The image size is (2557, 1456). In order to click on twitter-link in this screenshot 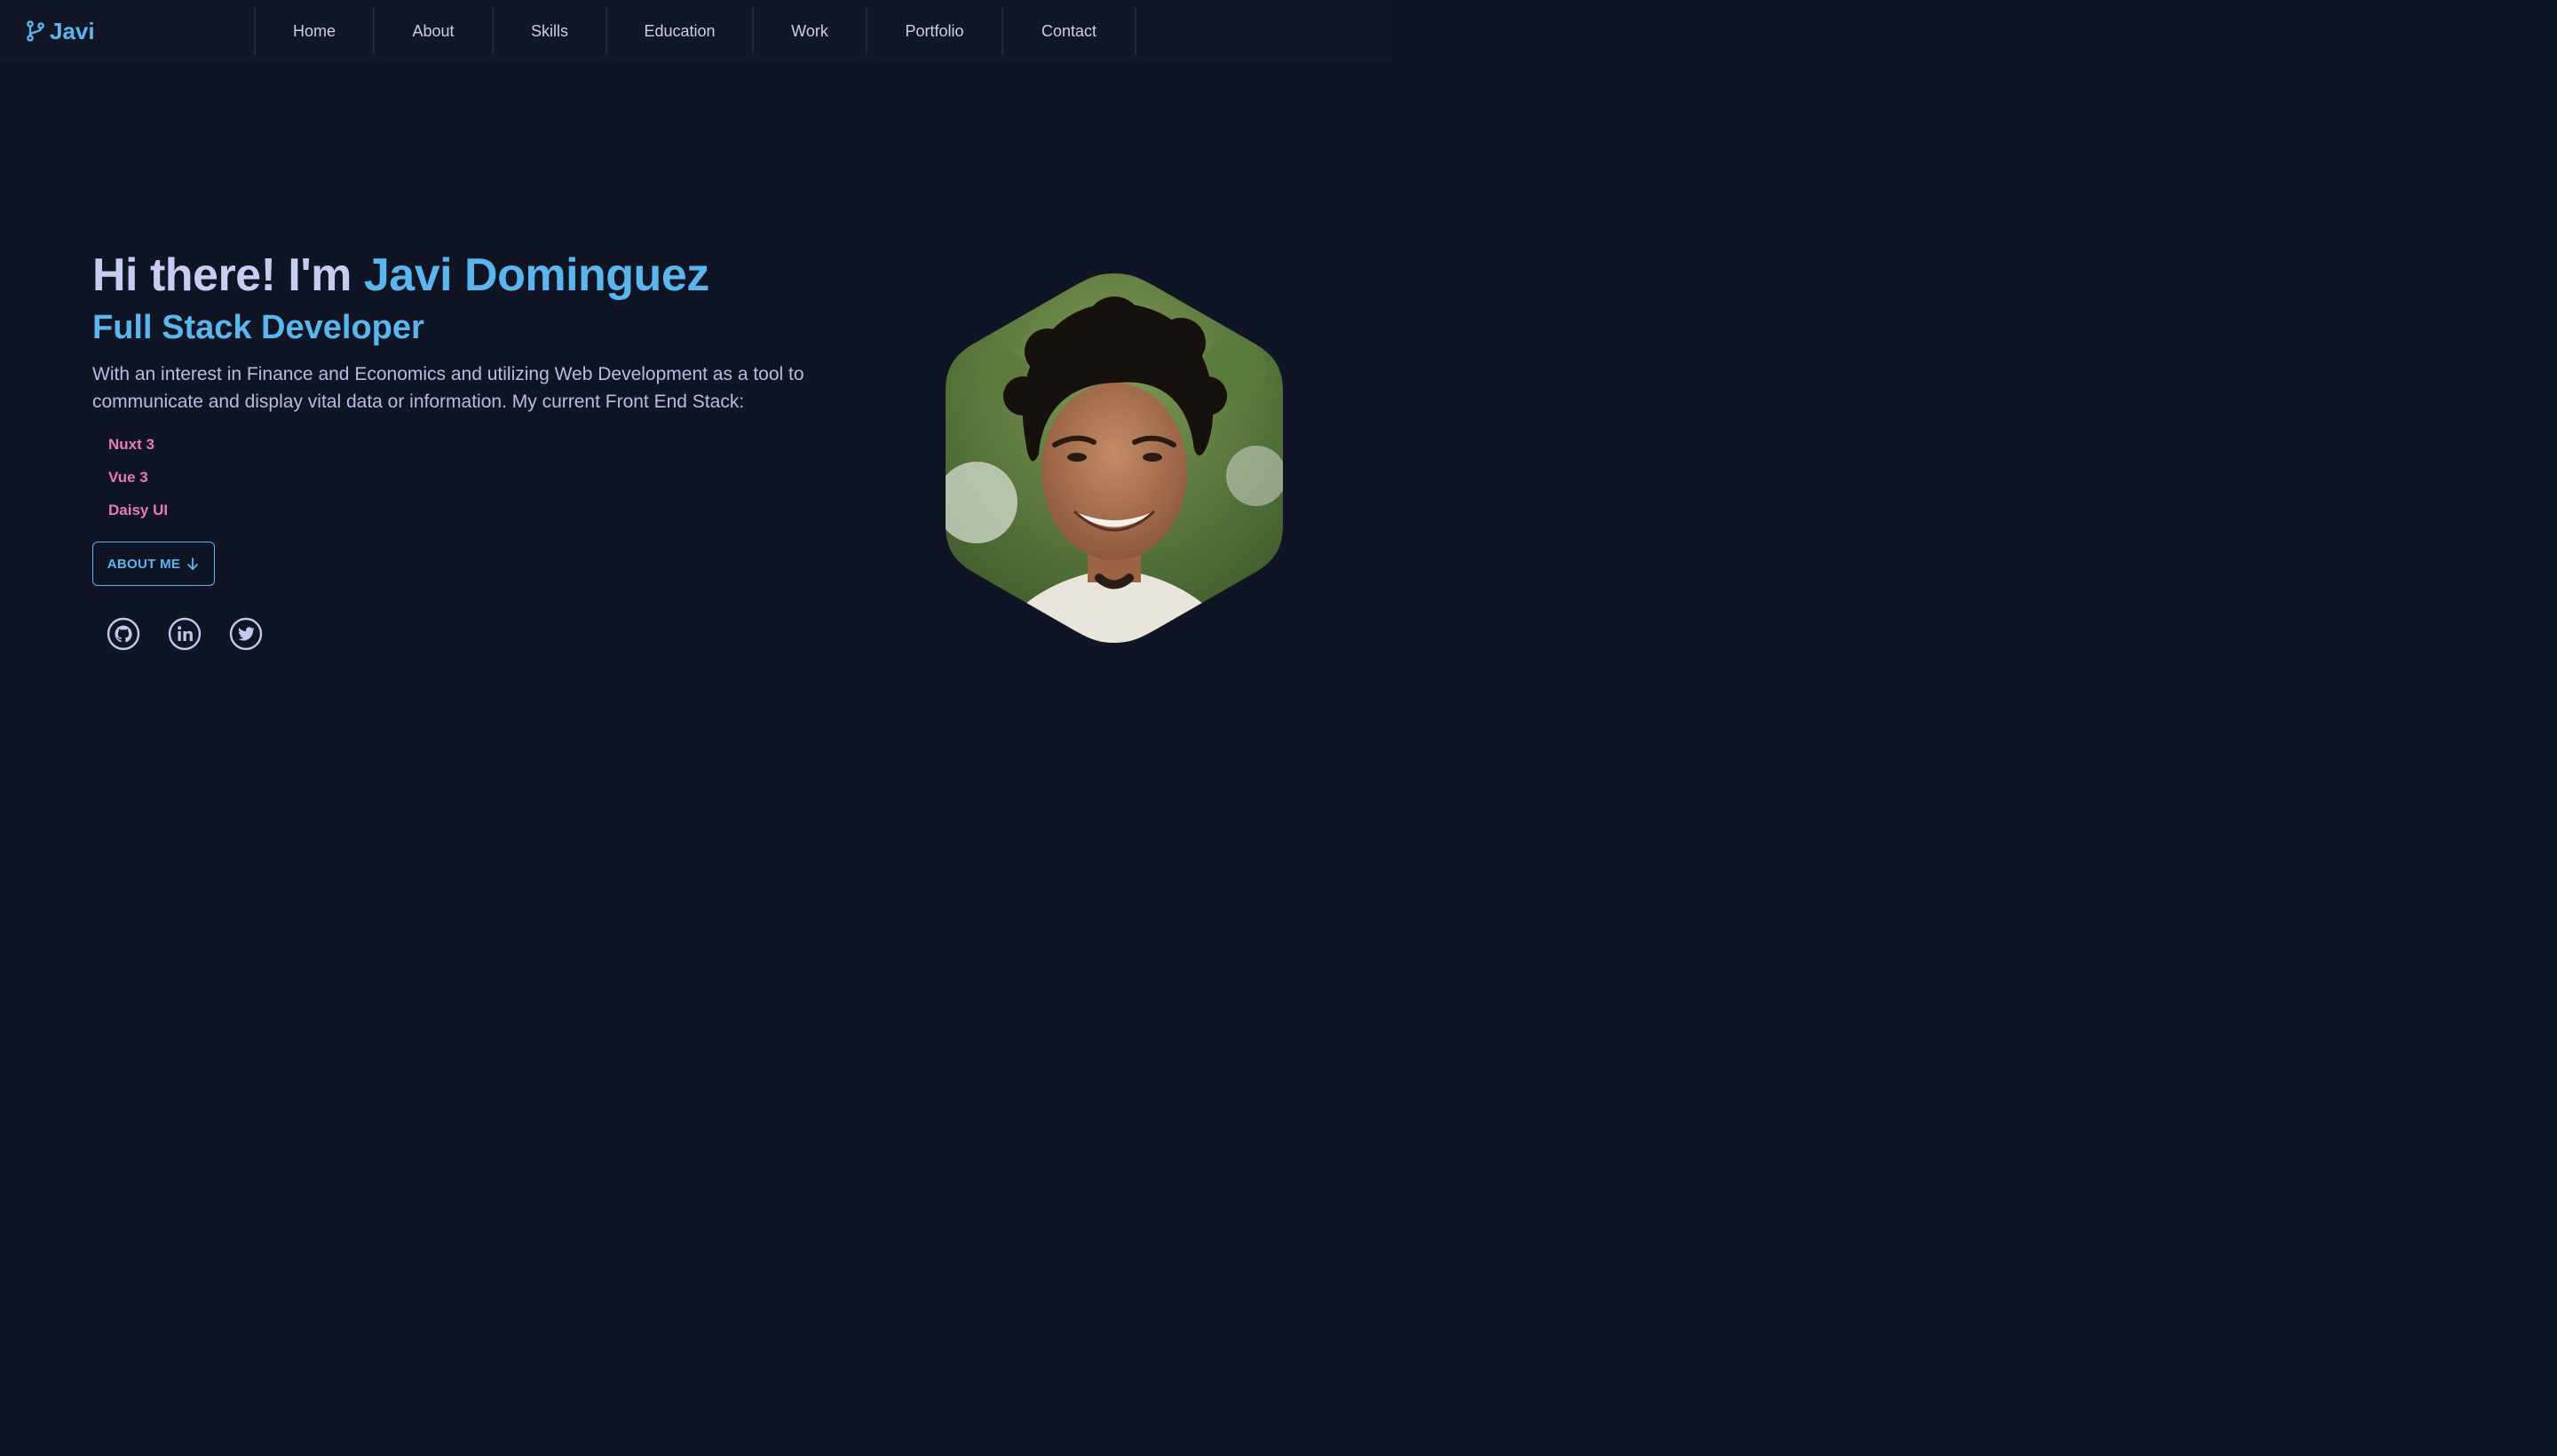, I will do `click(246, 634)`.